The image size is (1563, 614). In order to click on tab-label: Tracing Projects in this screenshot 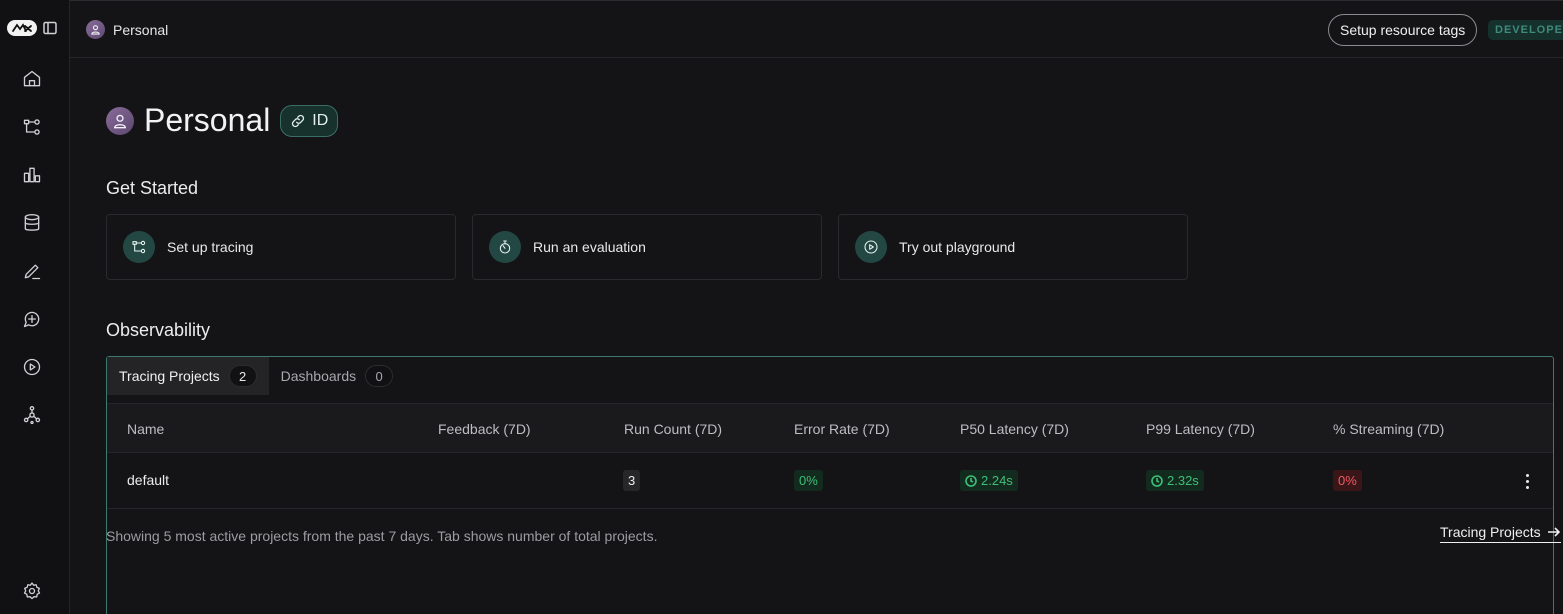, I will do `click(169, 376)`.